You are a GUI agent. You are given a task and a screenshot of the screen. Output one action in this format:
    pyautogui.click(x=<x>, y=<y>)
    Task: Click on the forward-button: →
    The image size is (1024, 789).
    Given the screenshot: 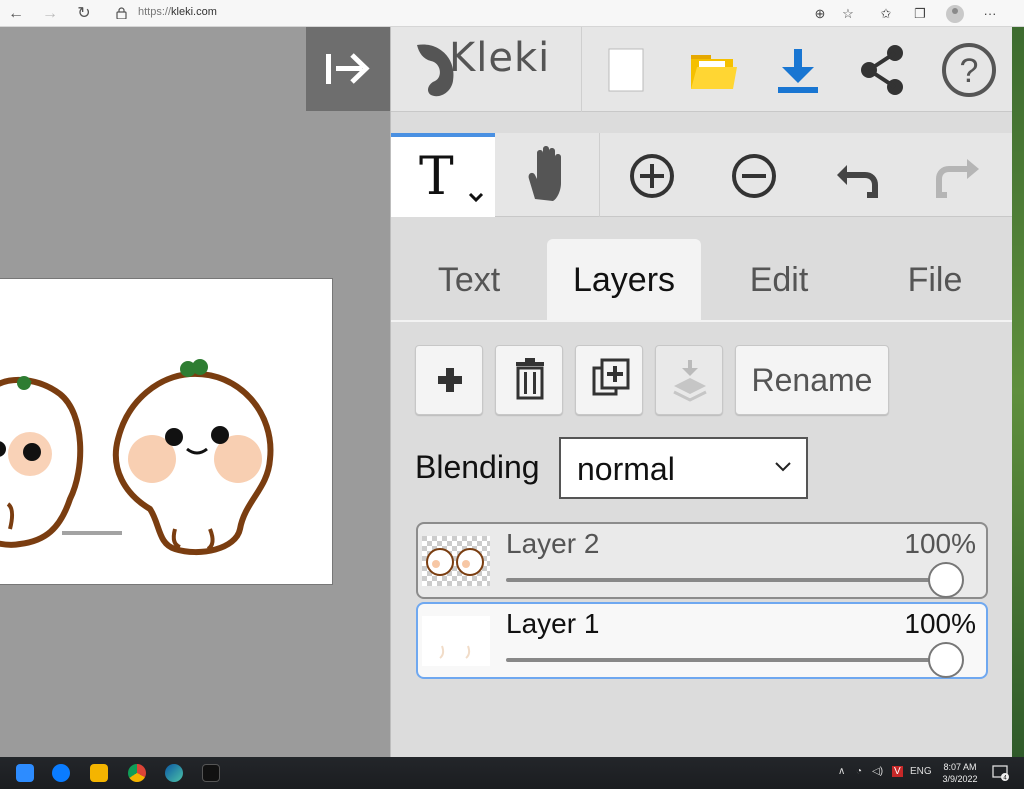 What is the action you would take?
    pyautogui.click(x=50, y=14)
    